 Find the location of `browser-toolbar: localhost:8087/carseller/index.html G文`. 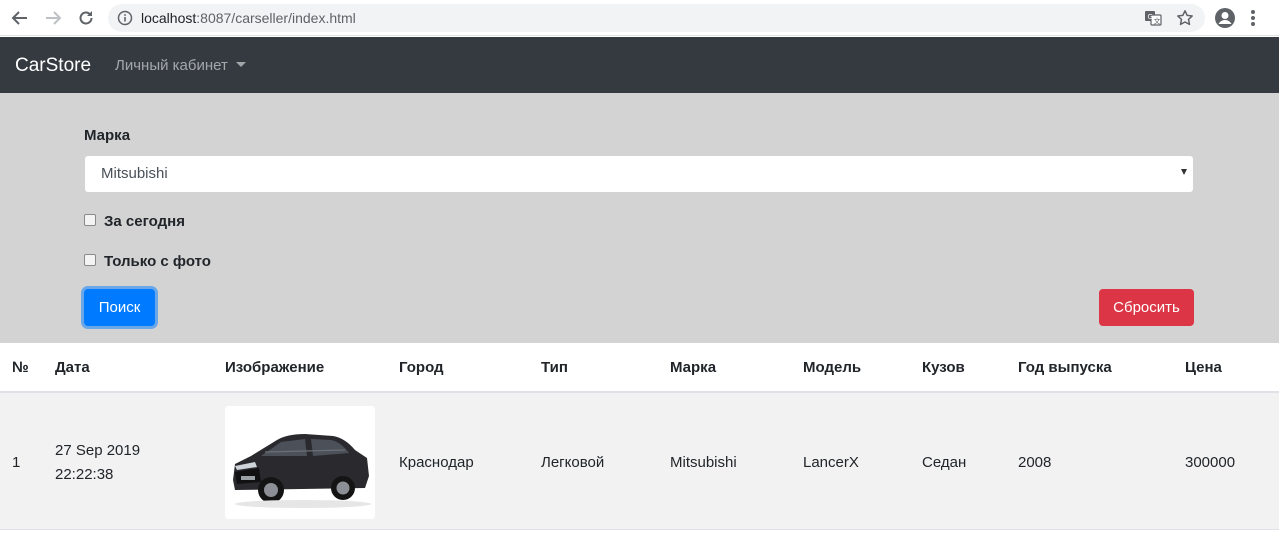

browser-toolbar: localhost:8087/carseller/index.html G文 is located at coordinates (639, 18).